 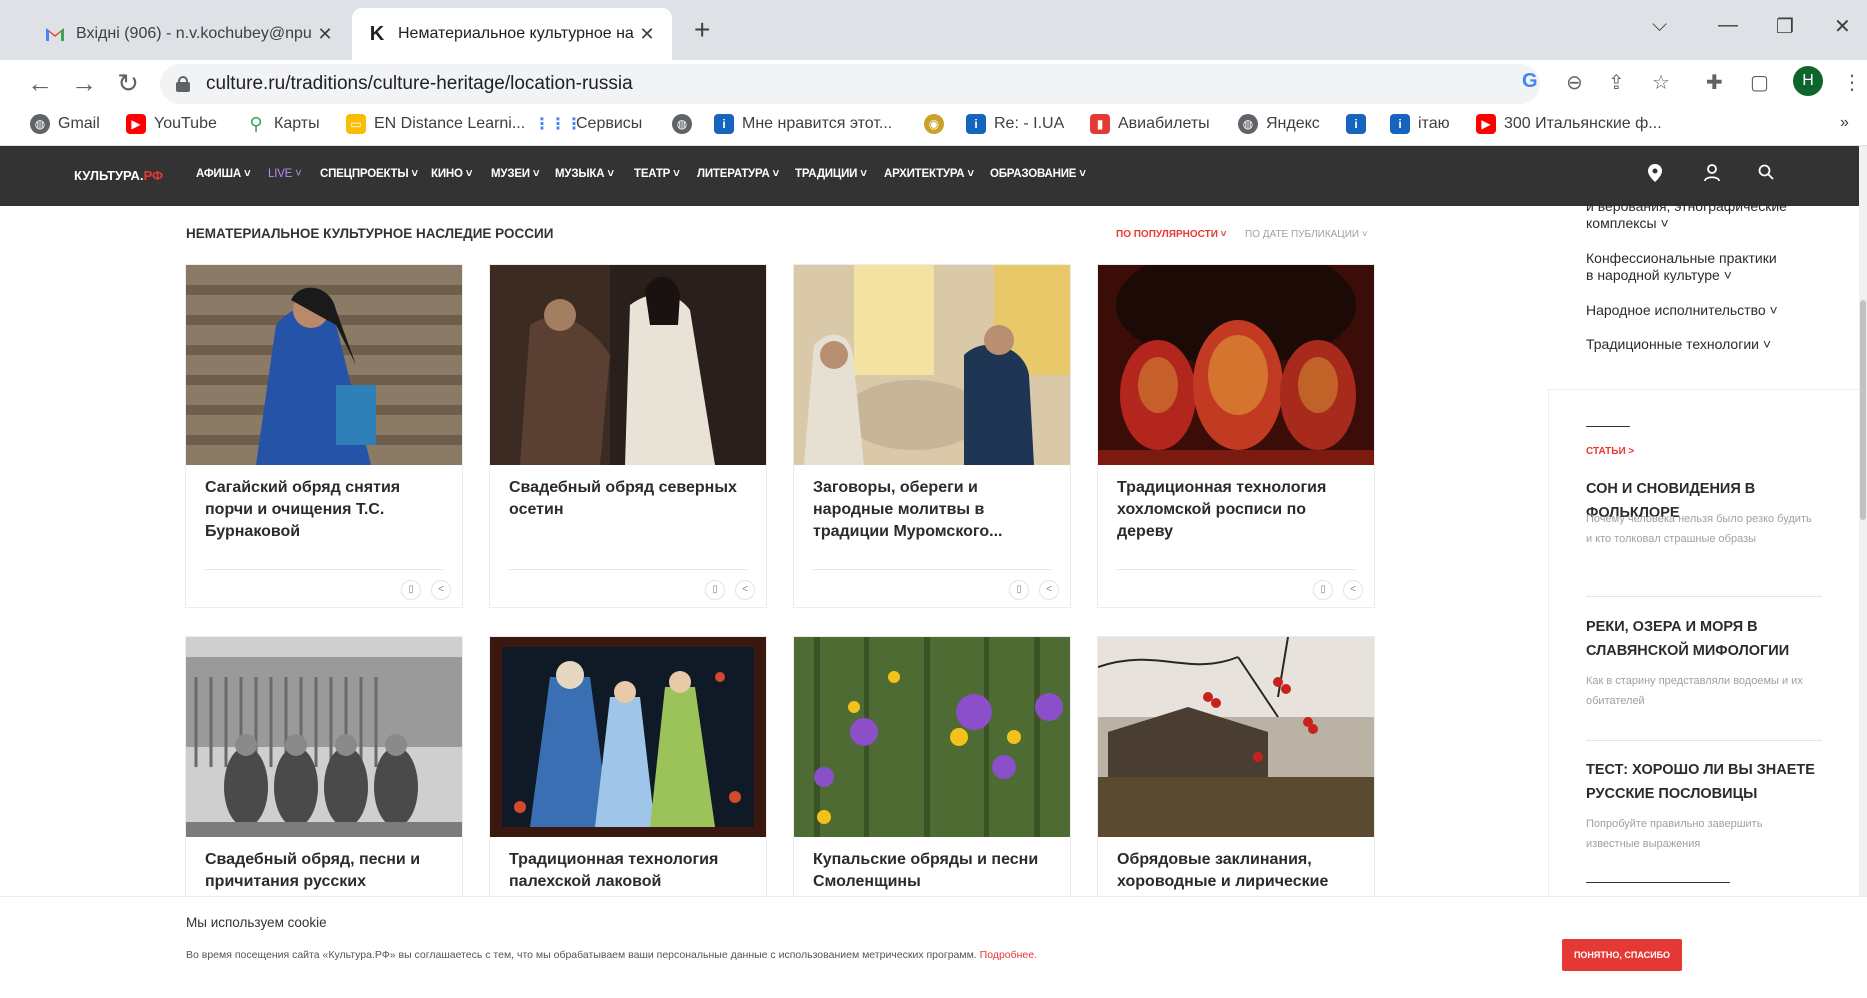 What do you see at coordinates (1655, 175) in the screenshot?
I see `location-pin-icon` at bounding box center [1655, 175].